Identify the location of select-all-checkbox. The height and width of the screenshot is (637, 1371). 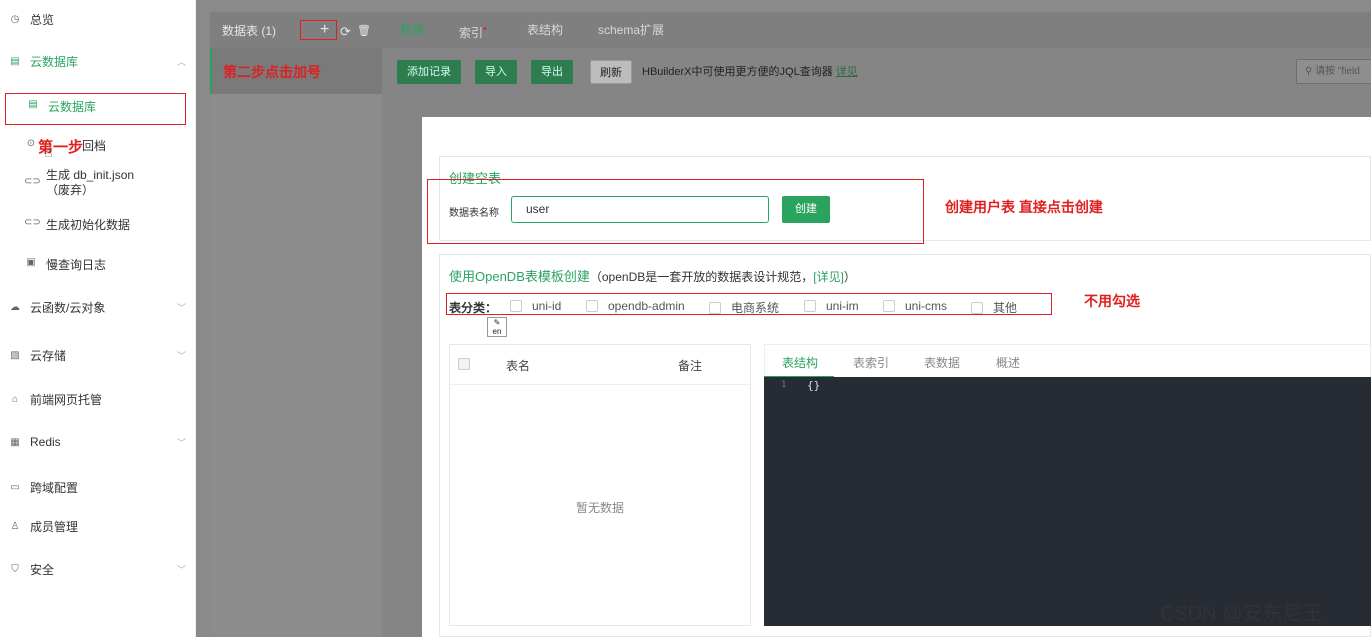
(464, 364).